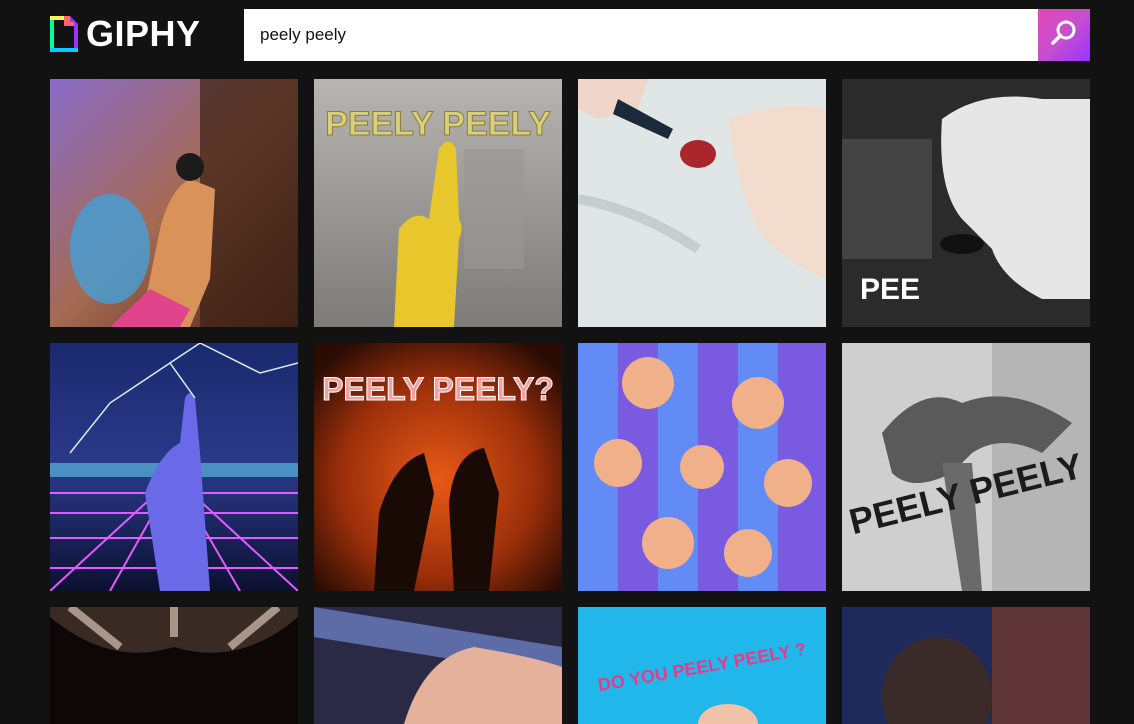  What do you see at coordinates (702, 665) in the screenshot?
I see `gif-result-11: DO YOU PEELY PEELY ?` at bounding box center [702, 665].